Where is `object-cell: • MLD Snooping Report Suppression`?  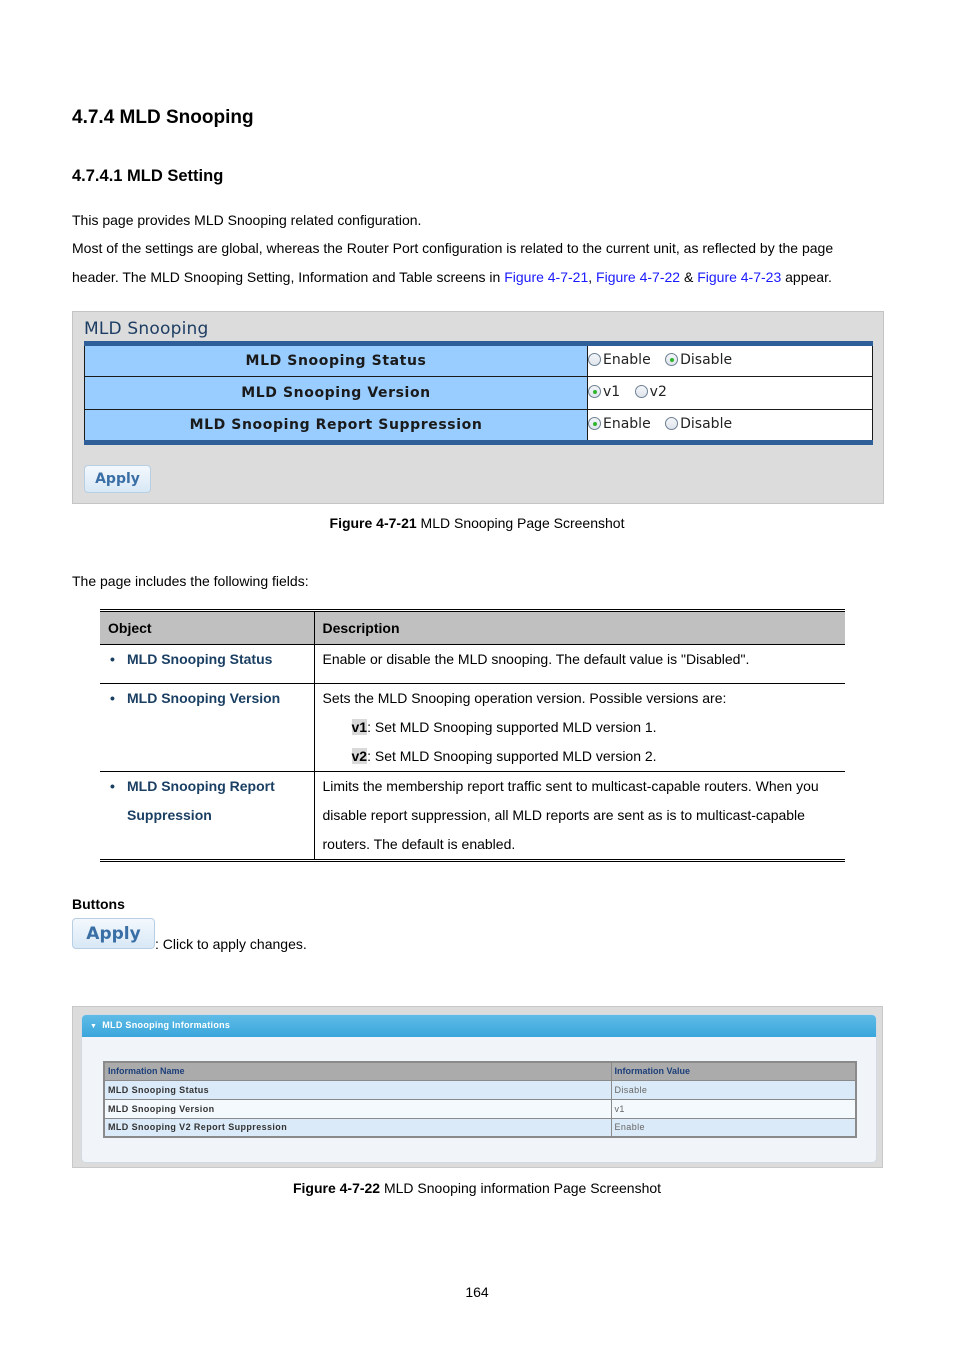
object-cell: • MLD Snooping Report Suppression is located at coordinates (207, 816).